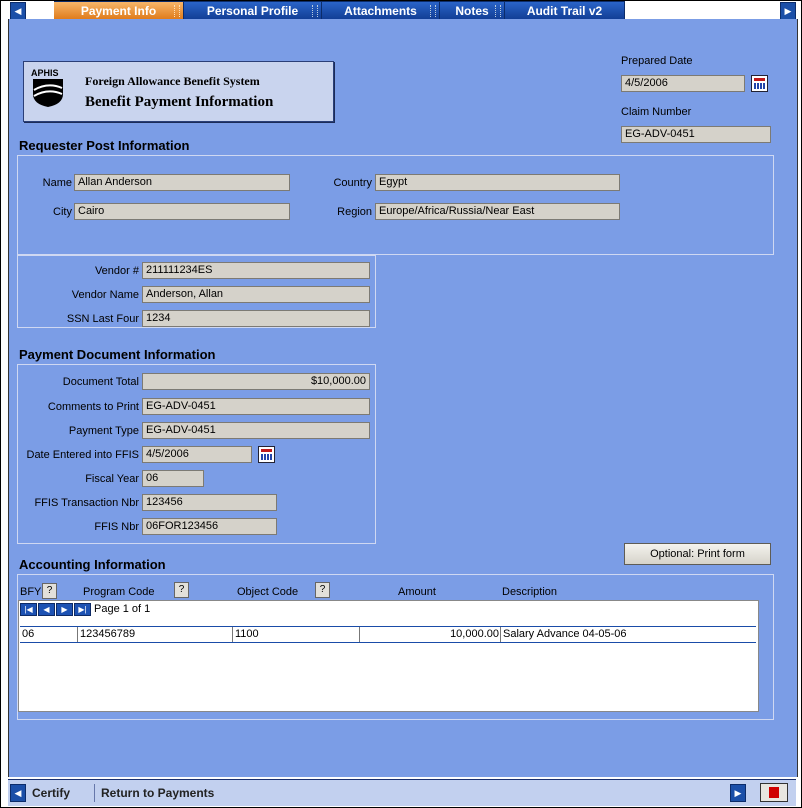  What do you see at coordinates (155, 634) in the screenshot?
I see `cell-program-code: 123456789` at bounding box center [155, 634].